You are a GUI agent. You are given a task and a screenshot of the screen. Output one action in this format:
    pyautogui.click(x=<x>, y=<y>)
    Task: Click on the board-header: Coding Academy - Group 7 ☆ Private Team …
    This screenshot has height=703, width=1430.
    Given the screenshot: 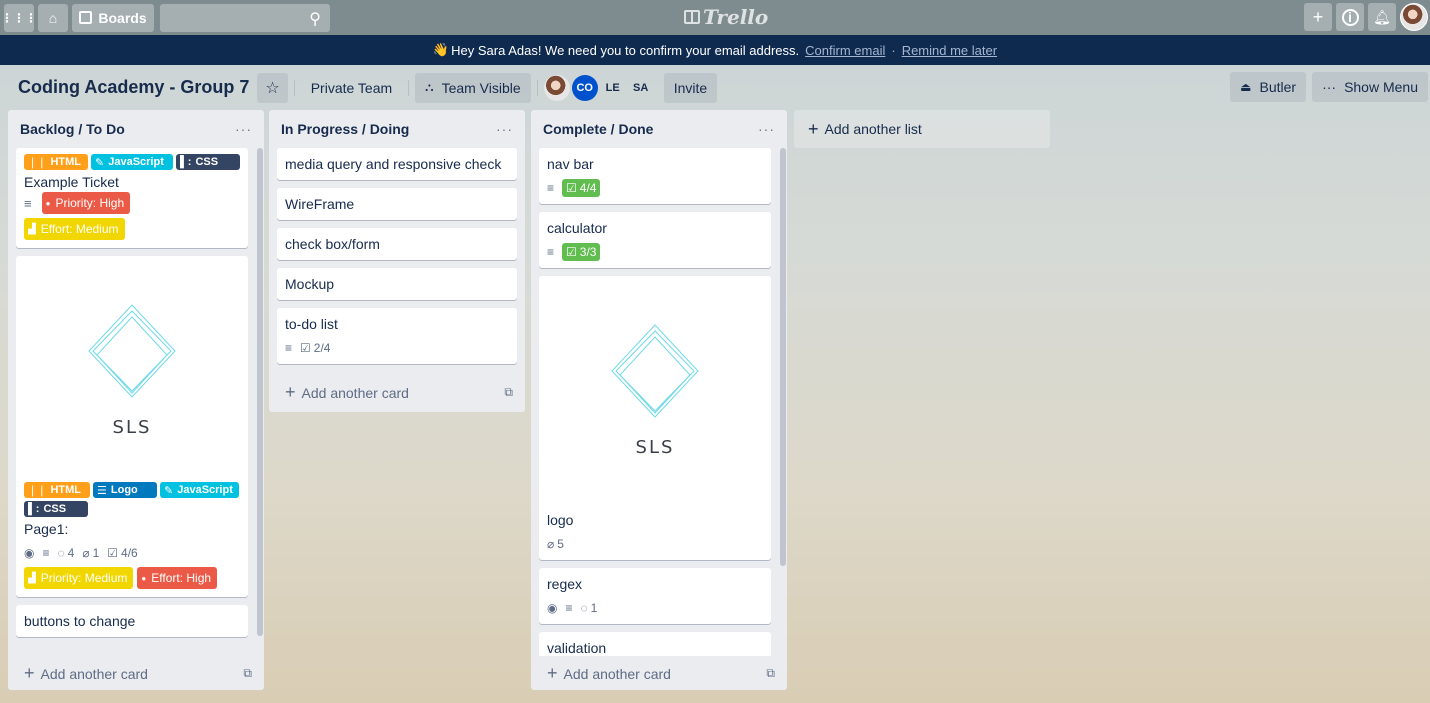 What is the action you would take?
    pyautogui.click(x=715, y=87)
    